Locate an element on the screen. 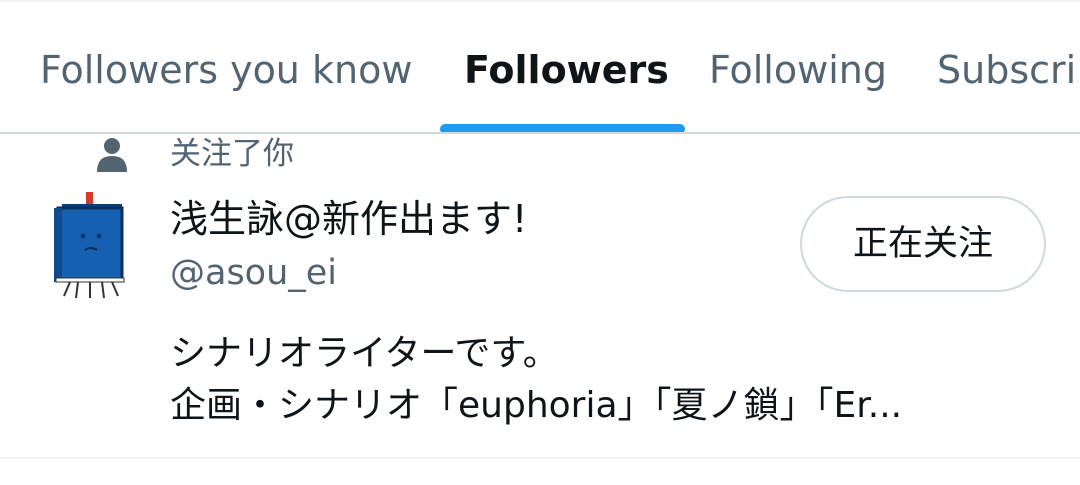 The width and height of the screenshot is (1080, 485). tab-followers-you-know: Followers you know is located at coordinates (226, 67).